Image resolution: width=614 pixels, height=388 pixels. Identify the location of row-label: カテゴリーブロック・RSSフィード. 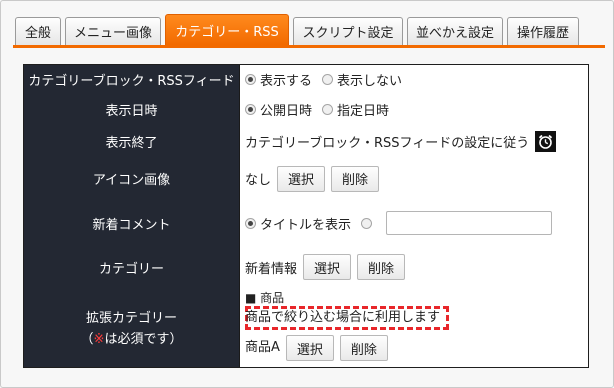
(131, 81).